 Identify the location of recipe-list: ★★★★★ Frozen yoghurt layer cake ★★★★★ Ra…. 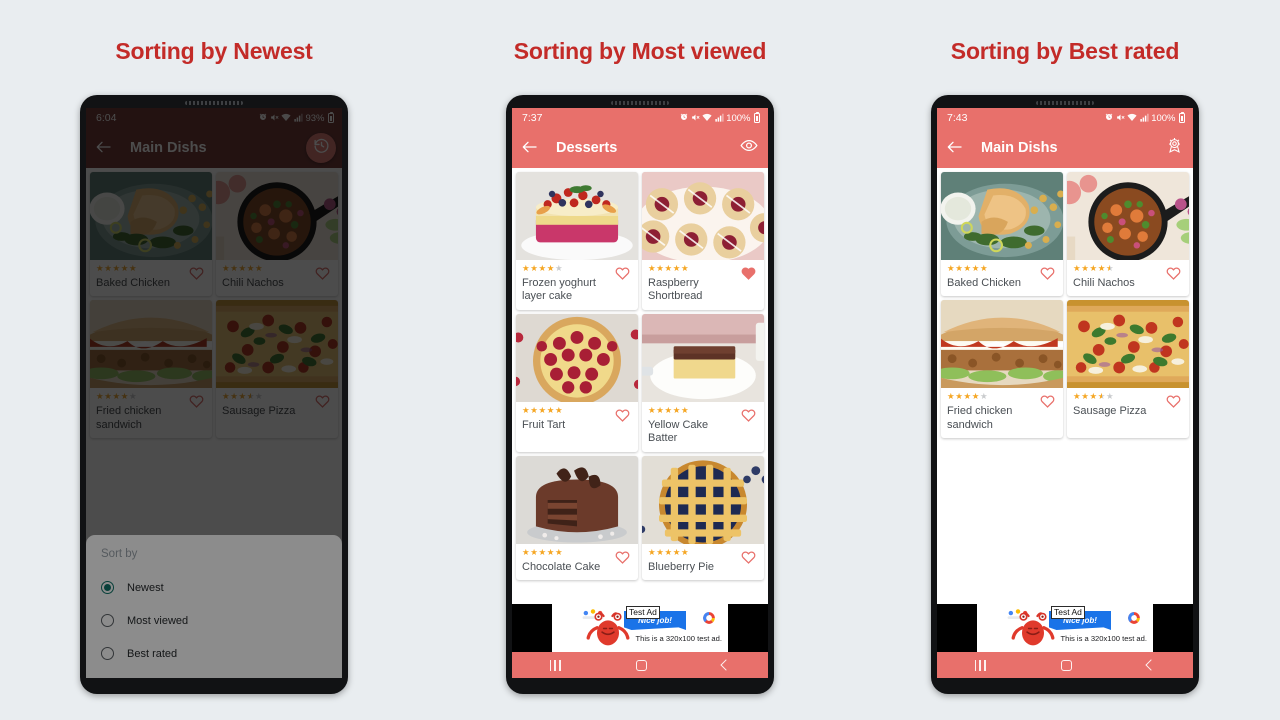
(640, 386).